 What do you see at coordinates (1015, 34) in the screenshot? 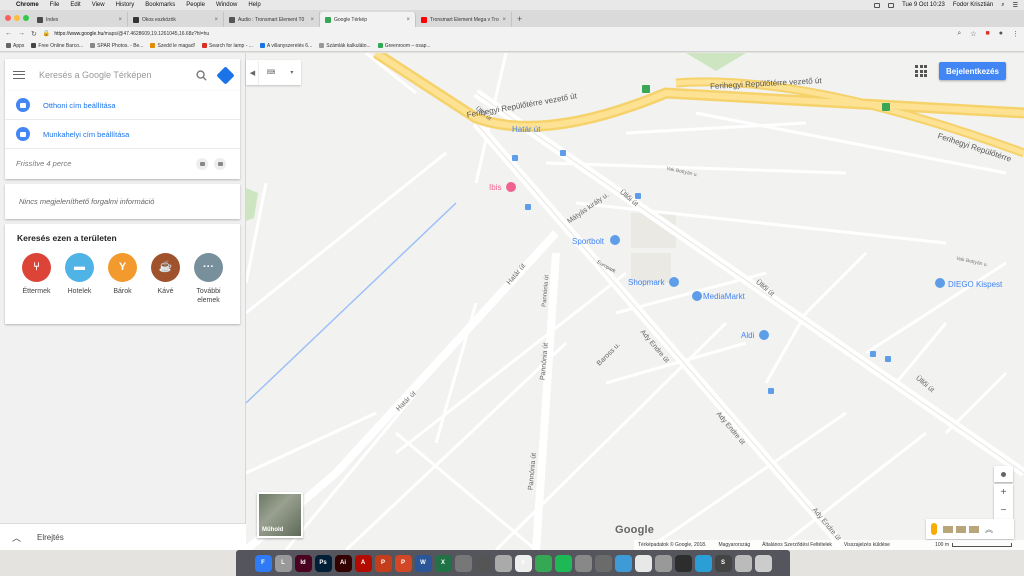
I see `menu-dots-icon: ⋮` at bounding box center [1015, 34].